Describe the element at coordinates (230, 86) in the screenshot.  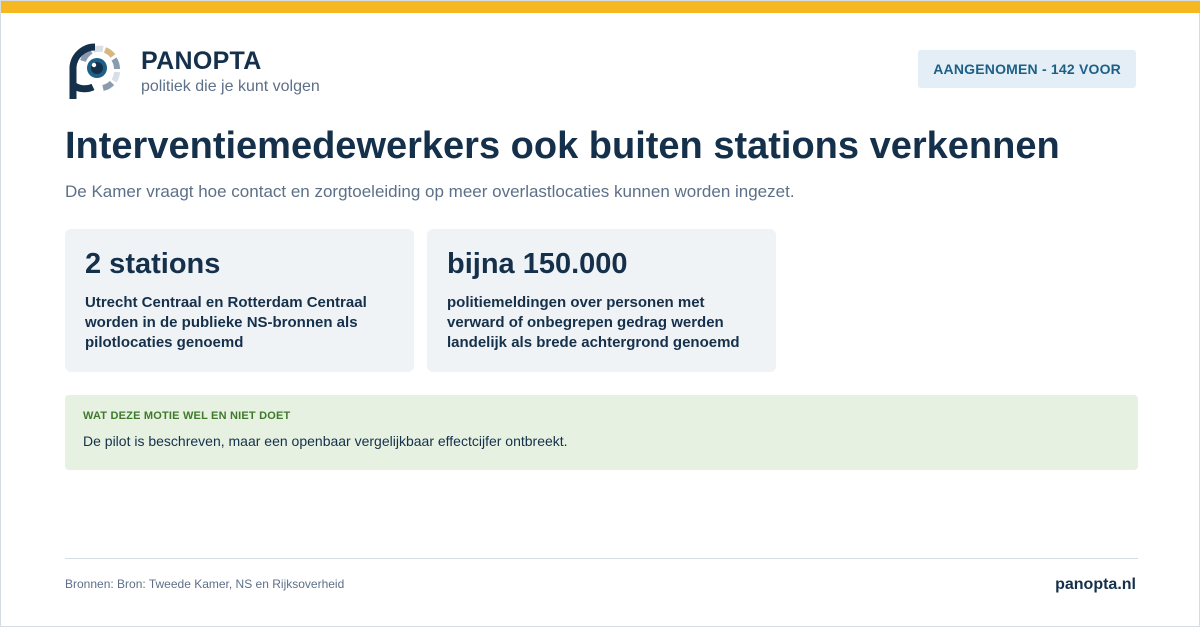
I see `brand-tagline: politiek die je kunt volgen` at that location.